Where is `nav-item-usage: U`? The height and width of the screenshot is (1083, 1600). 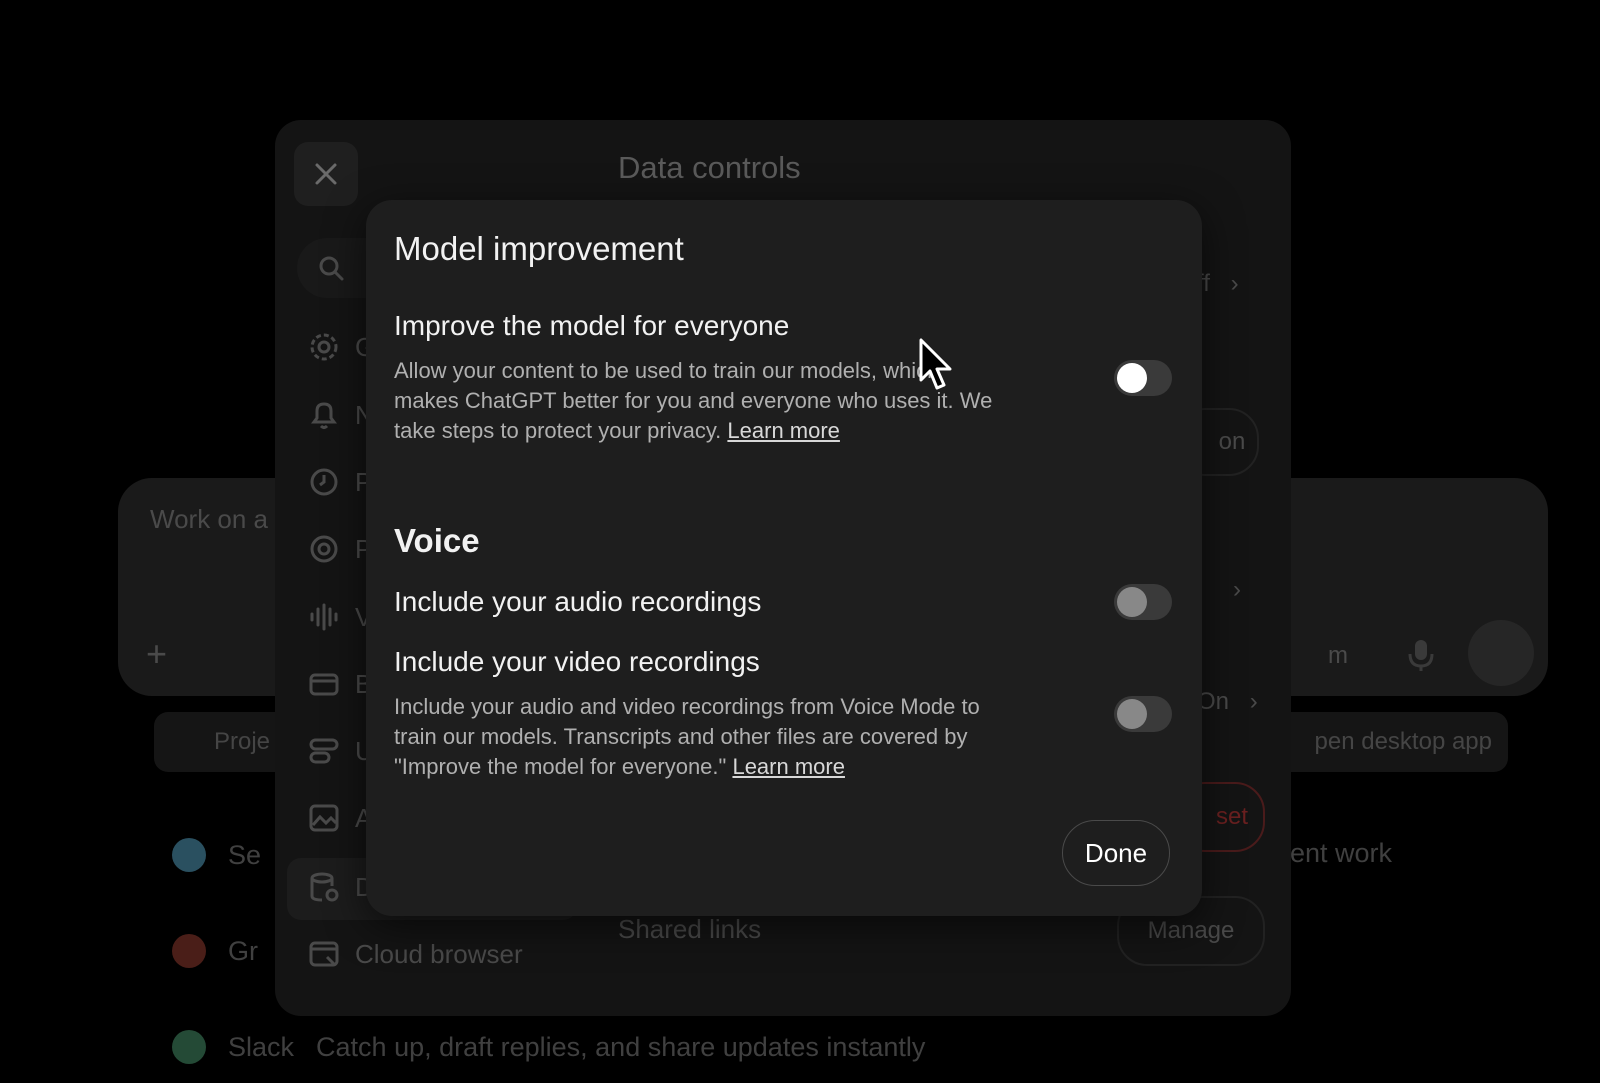 nav-item-usage: U is located at coordinates (340, 751).